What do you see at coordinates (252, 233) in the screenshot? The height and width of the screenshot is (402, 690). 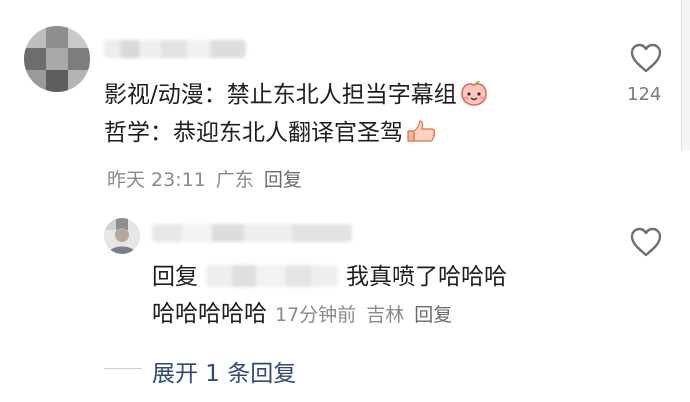 I see `replier-name-redacted` at bounding box center [252, 233].